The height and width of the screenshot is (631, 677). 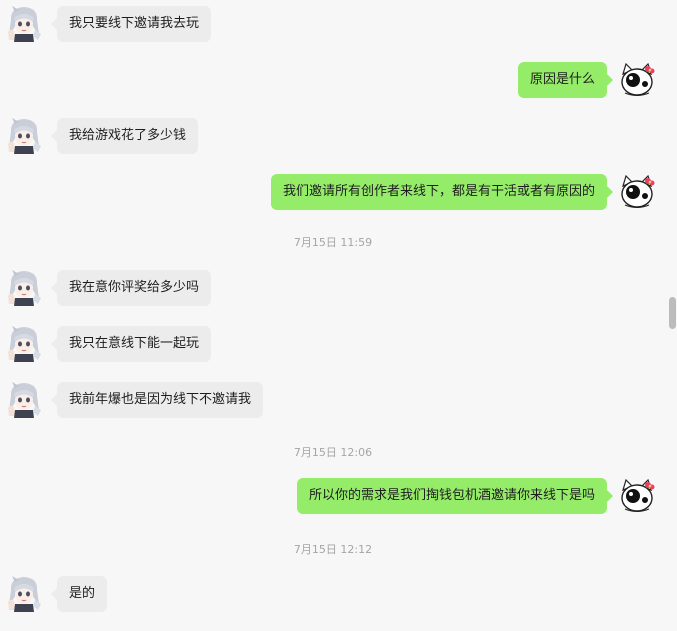 What do you see at coordinates (442, 192) in the screenshot?
I see `message-bubble: 我们邀请所有创作者来线下，都是有干活或者有原因的` at bounding box center [442, 192].